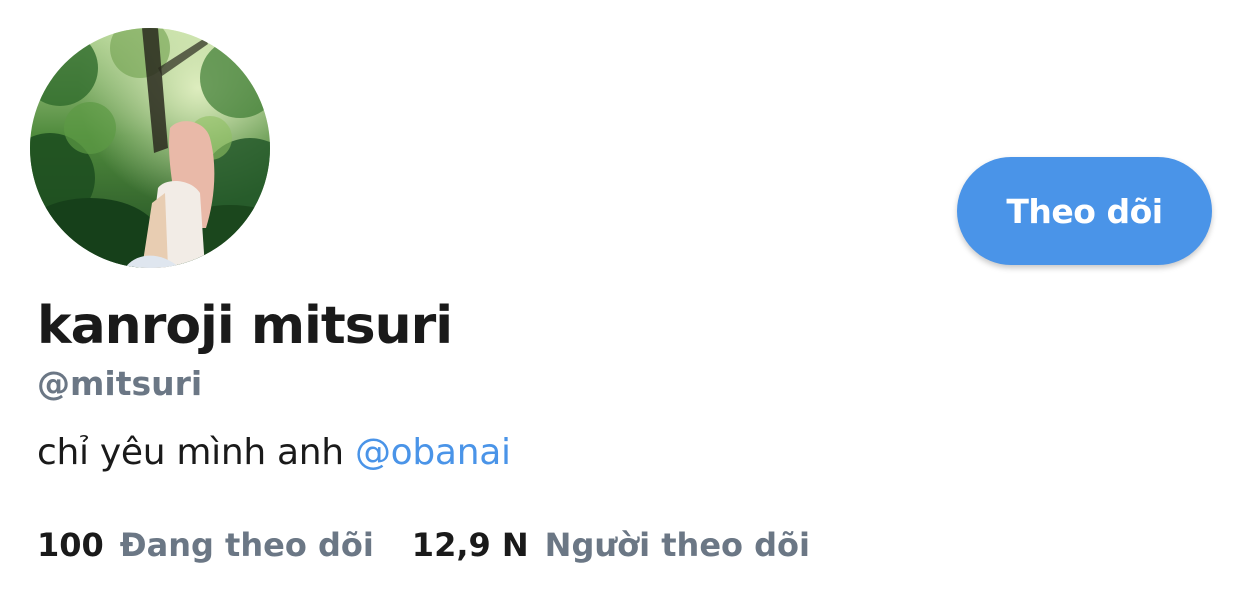 The height and width of the screenshot is (604, 1242). I want to click on following-stat: 100 Đang theo dõi, so click(205, 545).